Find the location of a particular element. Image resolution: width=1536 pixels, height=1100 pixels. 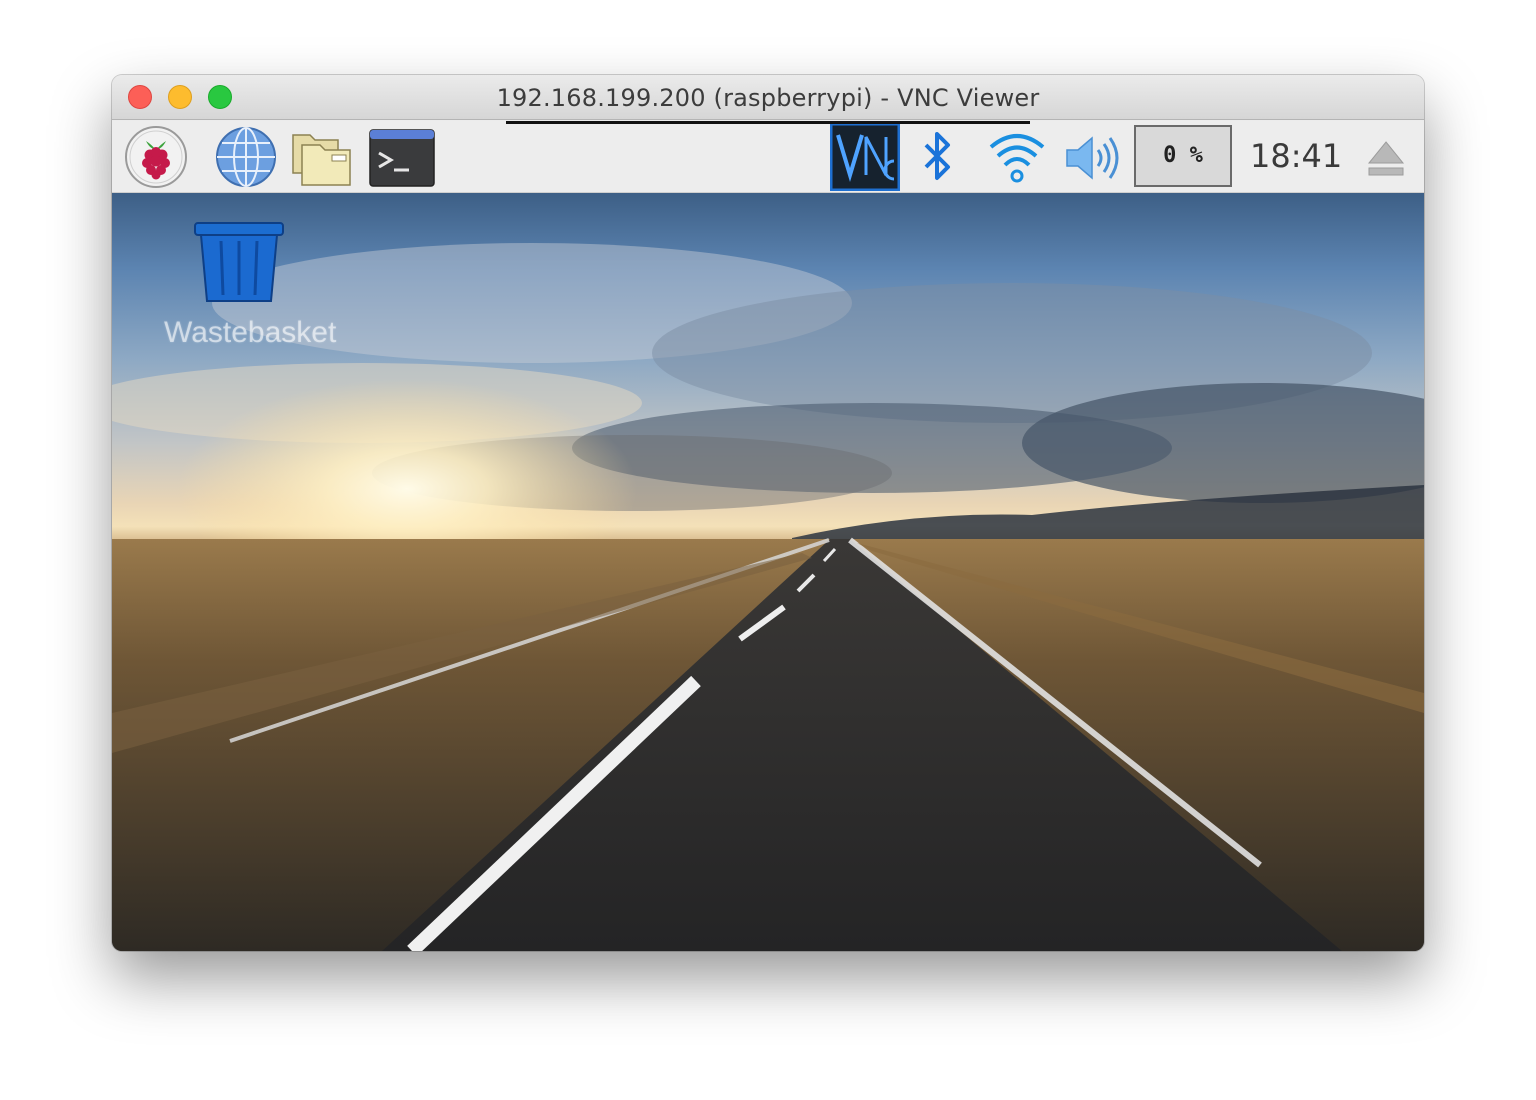

volume-button is located at coordinates (1093, 158).